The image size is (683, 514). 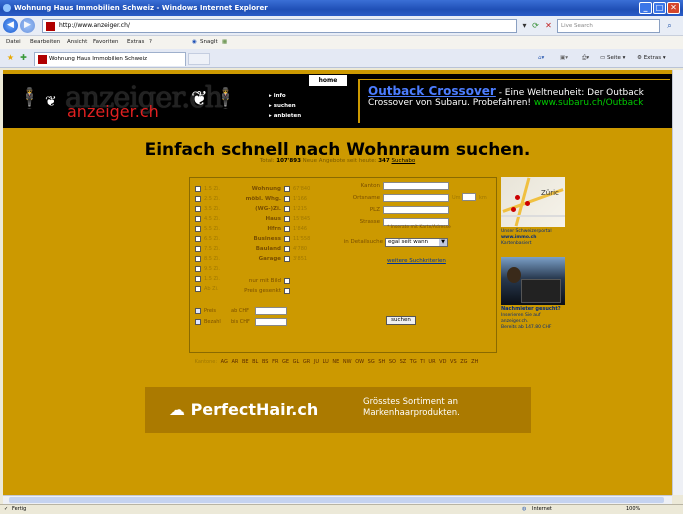 I want to click on canton-link: GR, so click(x=306, y=362).